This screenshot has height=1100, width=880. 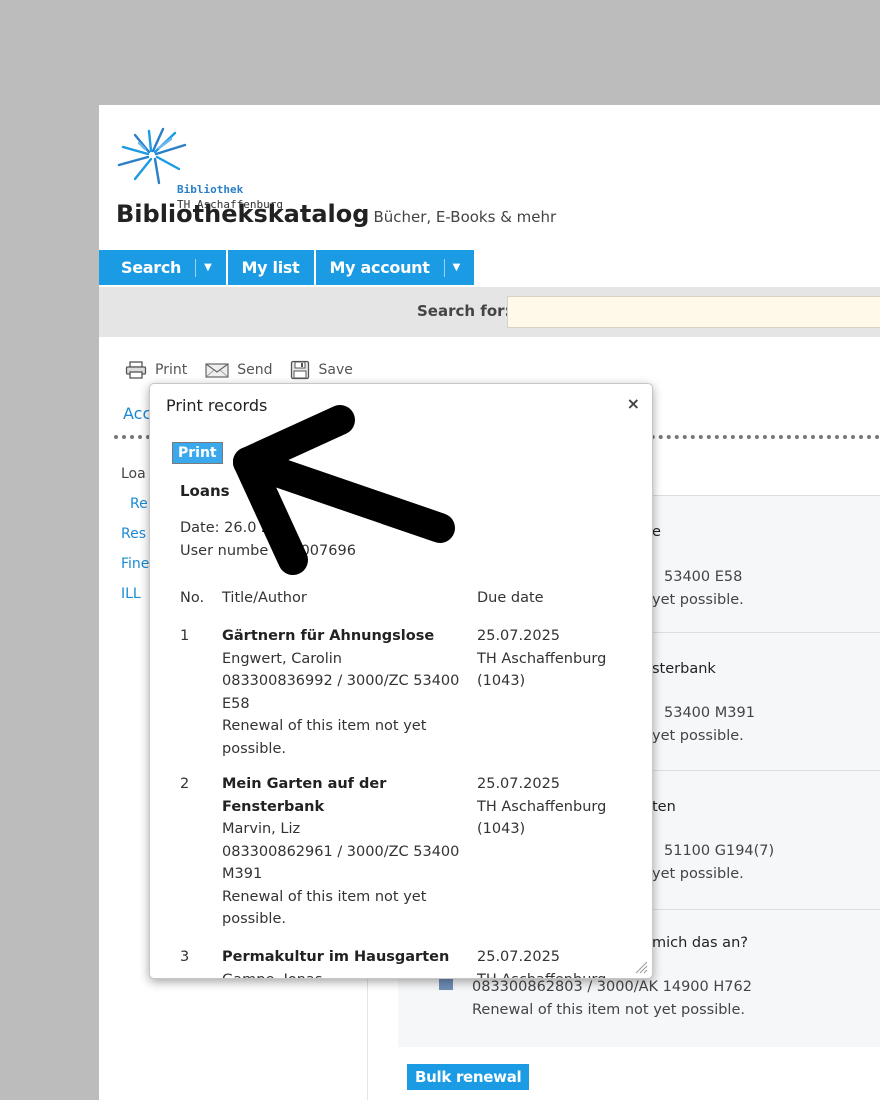 I want to click on library-logo: Bibliothek TH Aschaffenburg, so click(x=200, y=168).